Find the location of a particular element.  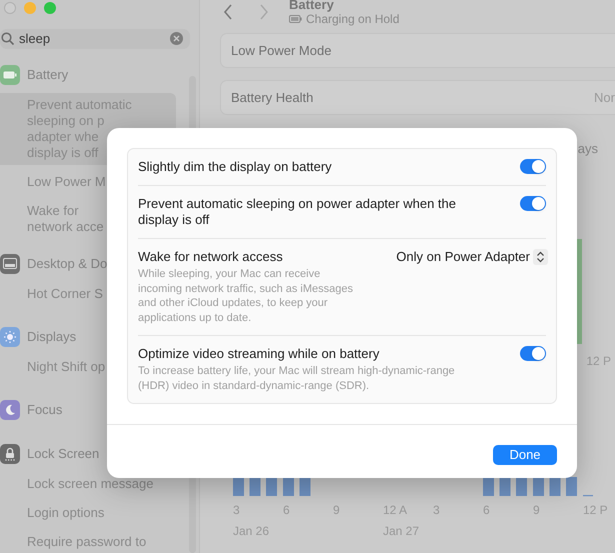

setting-description: To increase battery life, your Mac will stream high-dynamic-range (HDR) video in standard-dynamic-range (SDR). is located at coordinates (297, 378).